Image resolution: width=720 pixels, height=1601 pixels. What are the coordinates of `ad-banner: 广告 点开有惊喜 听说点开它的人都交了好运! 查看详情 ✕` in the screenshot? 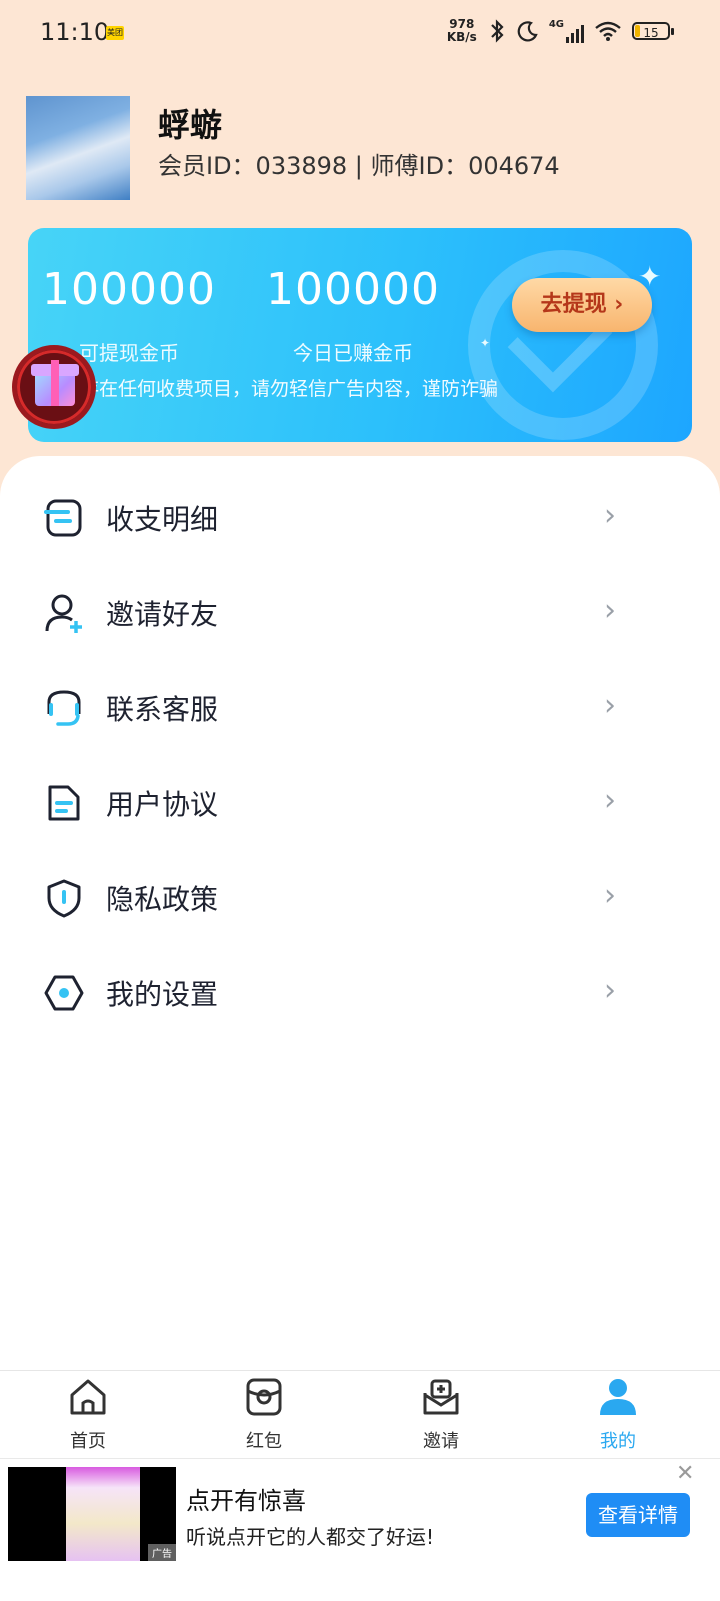 It's located at (360, 1529).